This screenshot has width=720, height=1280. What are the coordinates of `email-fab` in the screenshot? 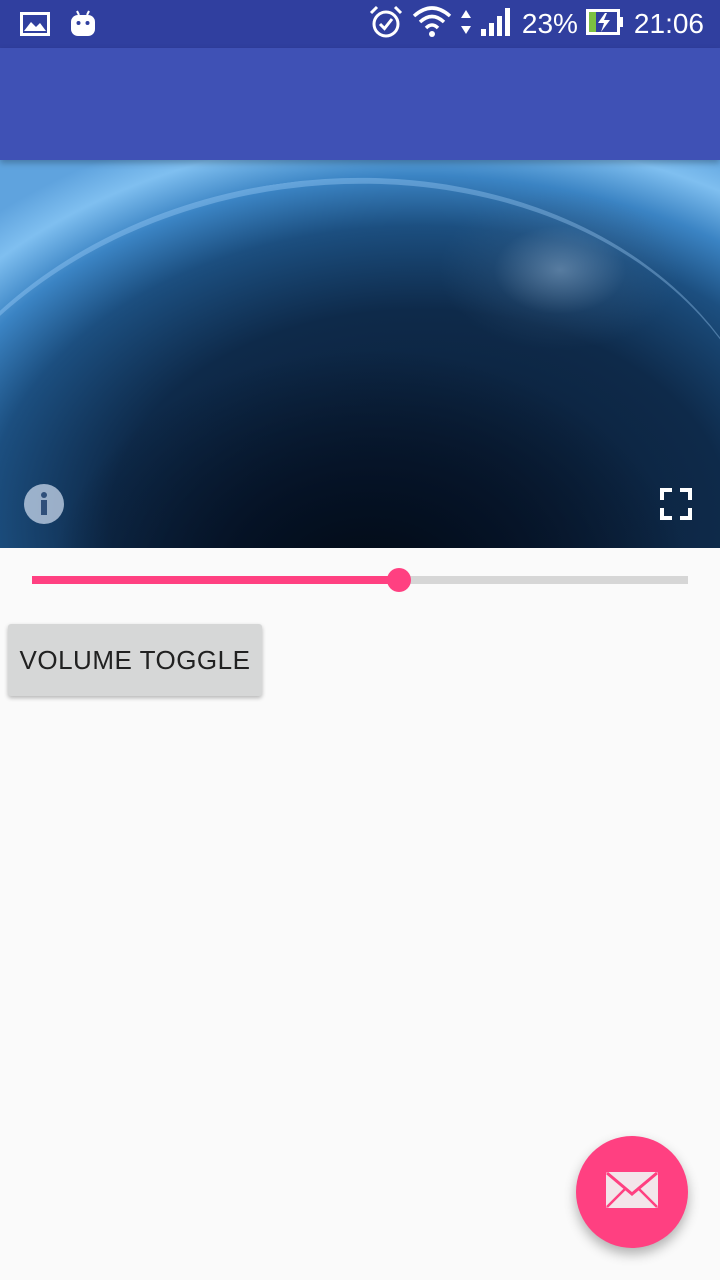 It's located at (632, 1192).